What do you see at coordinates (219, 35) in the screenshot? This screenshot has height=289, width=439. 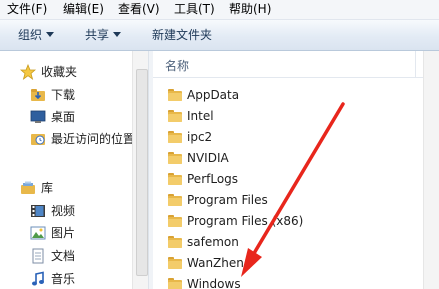 I see `command-bar: 组织 共享 新建文件夹` at bounding box center [219, 35].